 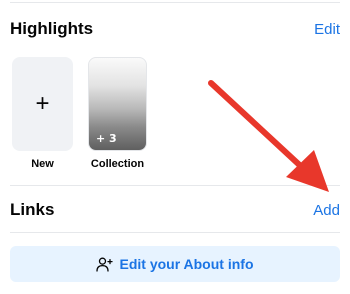 What do you see at coordinates (117, 104) in the screenshot?
I see `collection-thumbnail: + 3` at bounding box center [117, 104].